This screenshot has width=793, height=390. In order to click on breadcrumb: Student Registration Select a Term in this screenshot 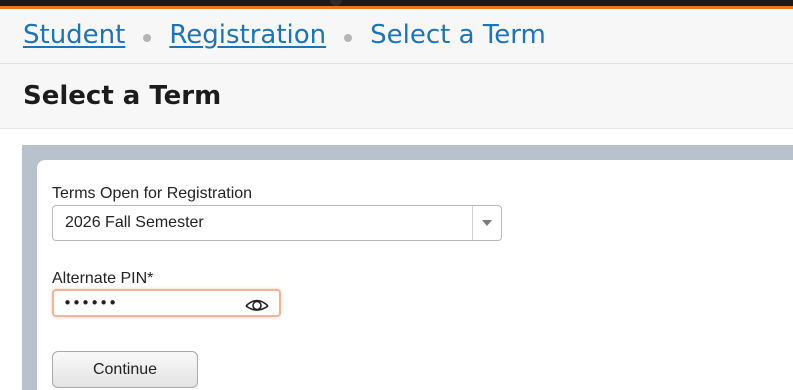, I will do `click(284, 35)`.